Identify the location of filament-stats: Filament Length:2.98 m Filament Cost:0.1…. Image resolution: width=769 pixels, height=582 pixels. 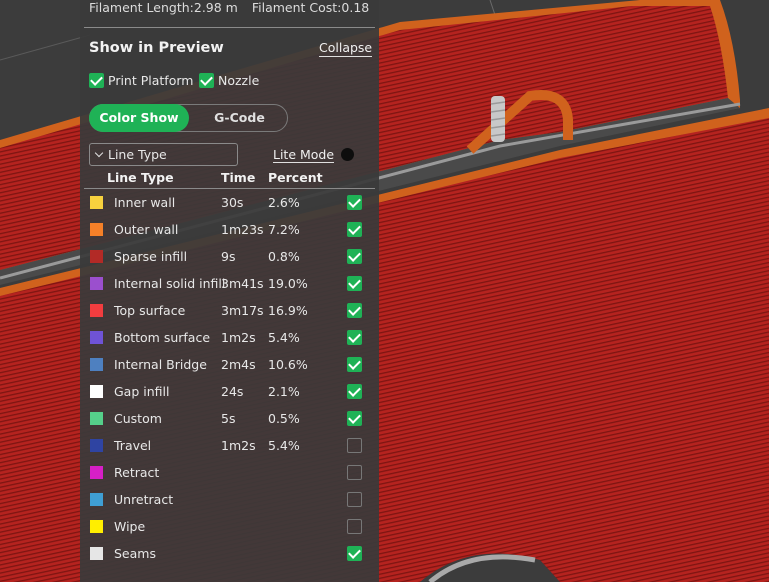
(234, 7).